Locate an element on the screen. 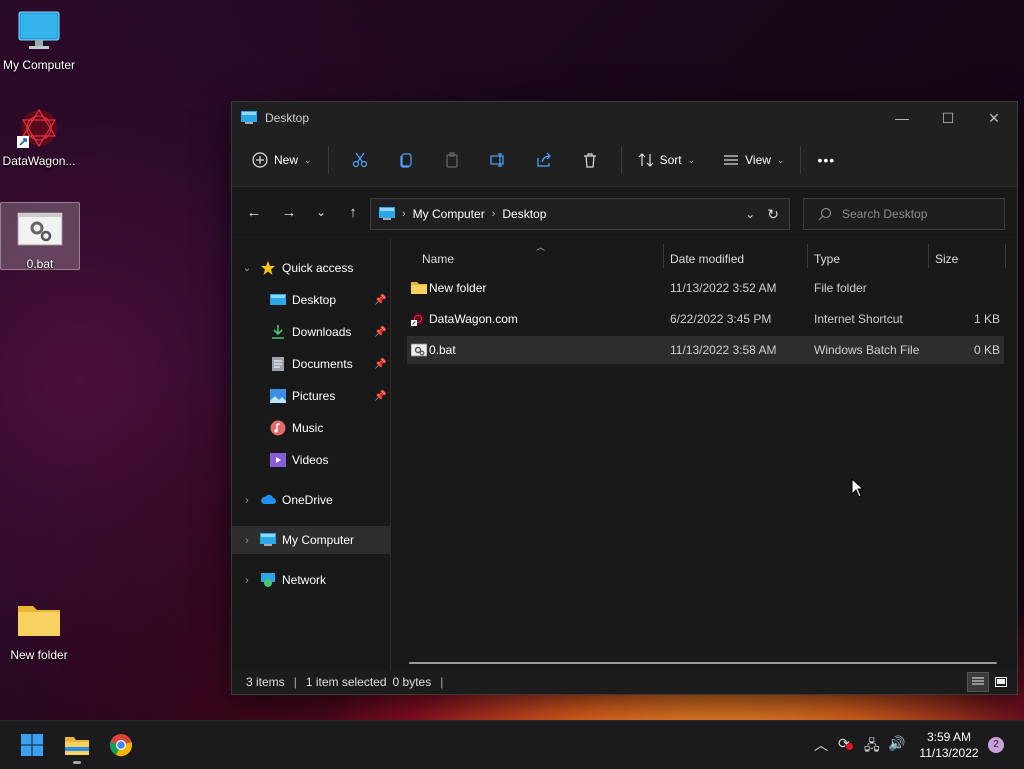  windows-logo-icon is located at coordinates (32, 745).